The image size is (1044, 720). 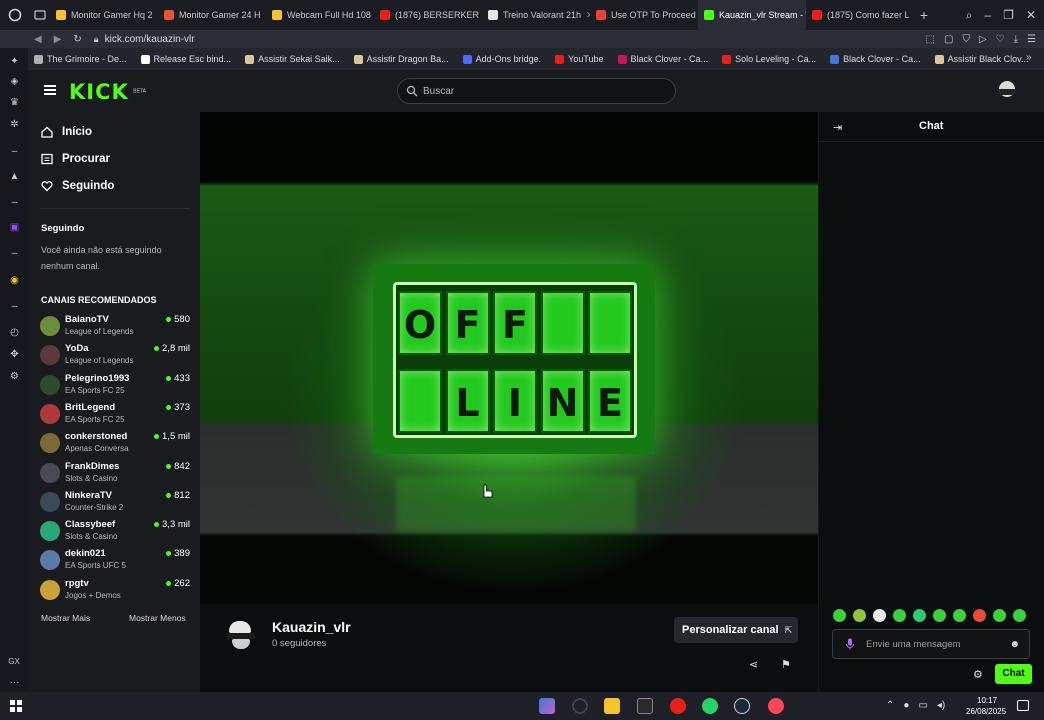 I want to click on recommended-channel: Pelegrino1993 EA Sports FC 25 433, so click(x=115, y=386).